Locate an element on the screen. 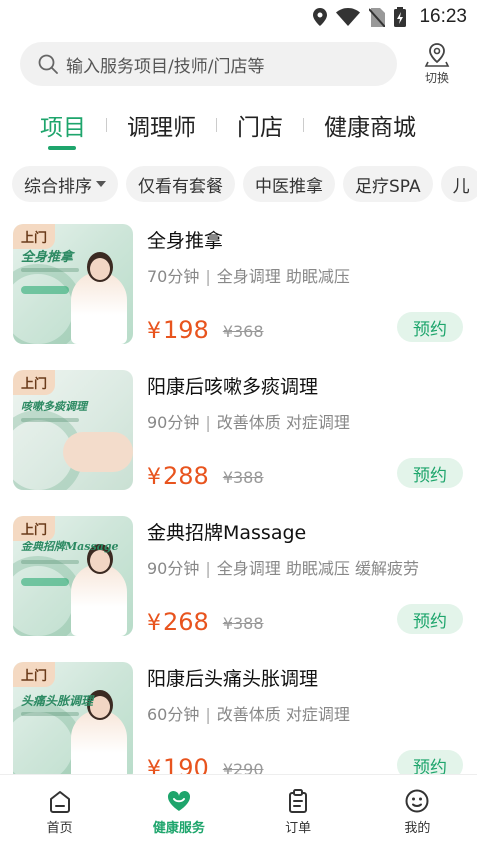  search-icon is located at coordinates (48, 64).